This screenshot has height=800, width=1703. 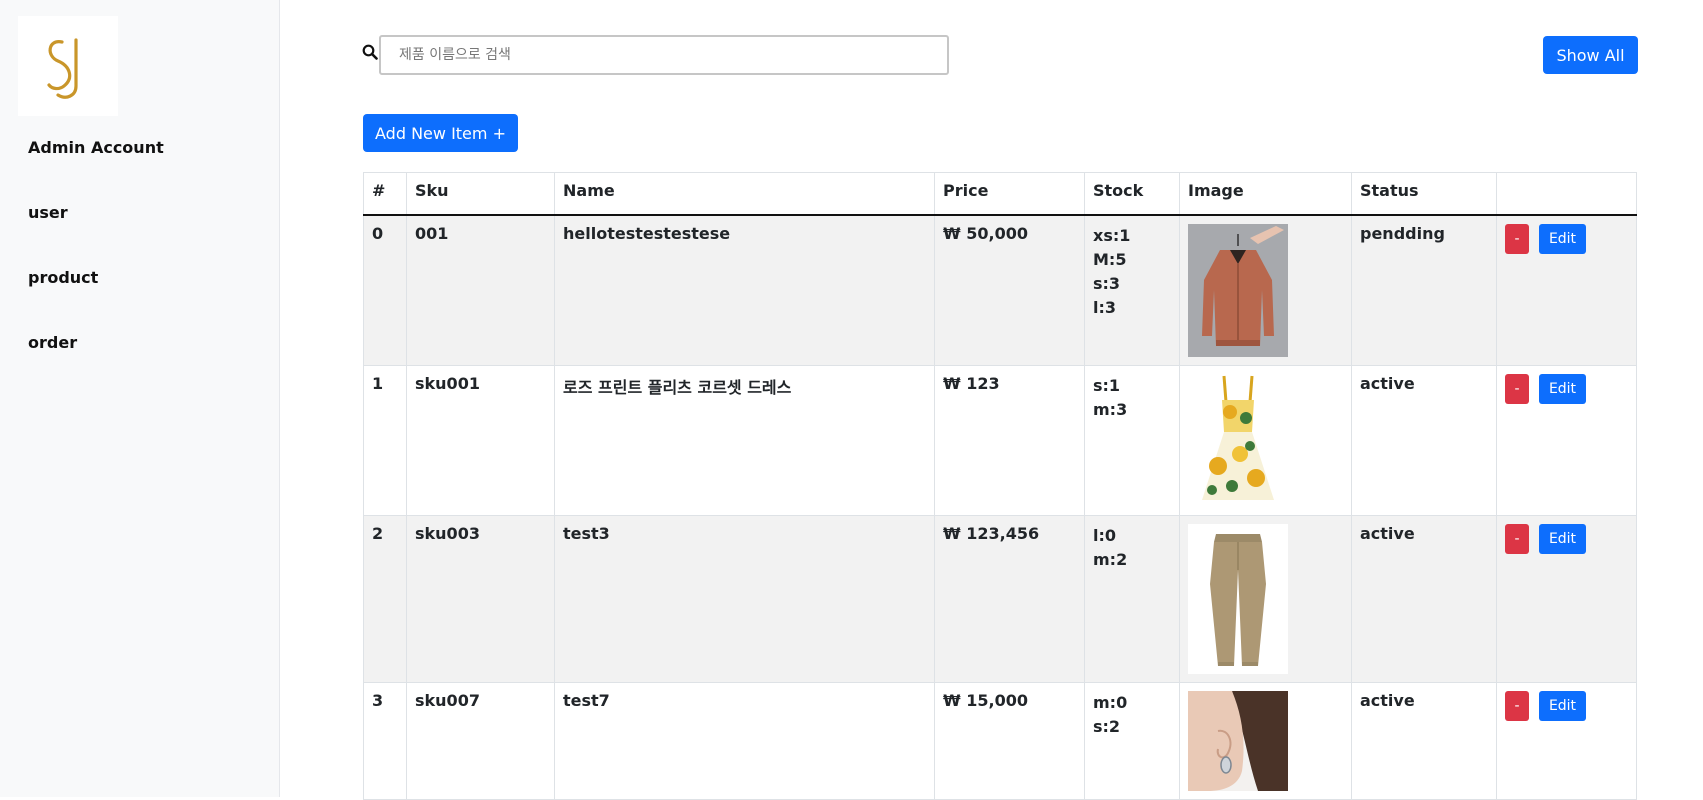 I want to click on product-image-earring, so click(x=1238, y=741).